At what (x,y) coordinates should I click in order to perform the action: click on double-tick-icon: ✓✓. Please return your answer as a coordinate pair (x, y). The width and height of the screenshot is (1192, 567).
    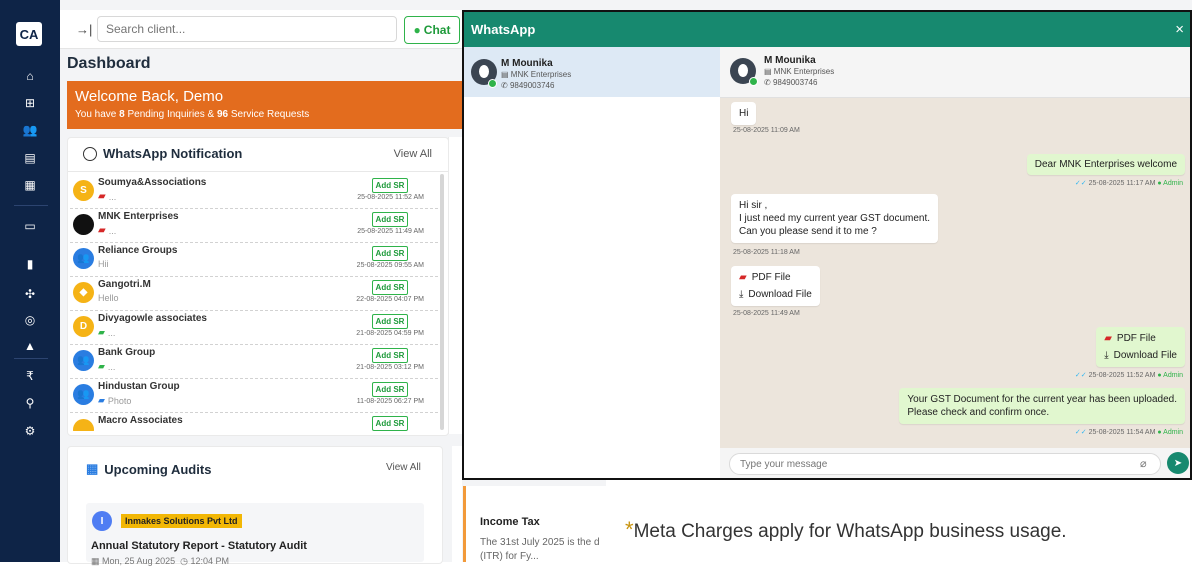
    Looking at the image, I should click on (1080, 375).